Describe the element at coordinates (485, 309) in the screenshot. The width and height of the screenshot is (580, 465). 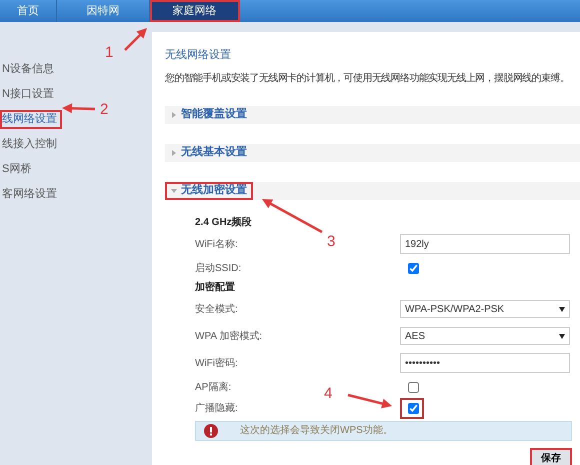
I see `dropdown: WPA-PSK/WPA2-PSK` at that location.